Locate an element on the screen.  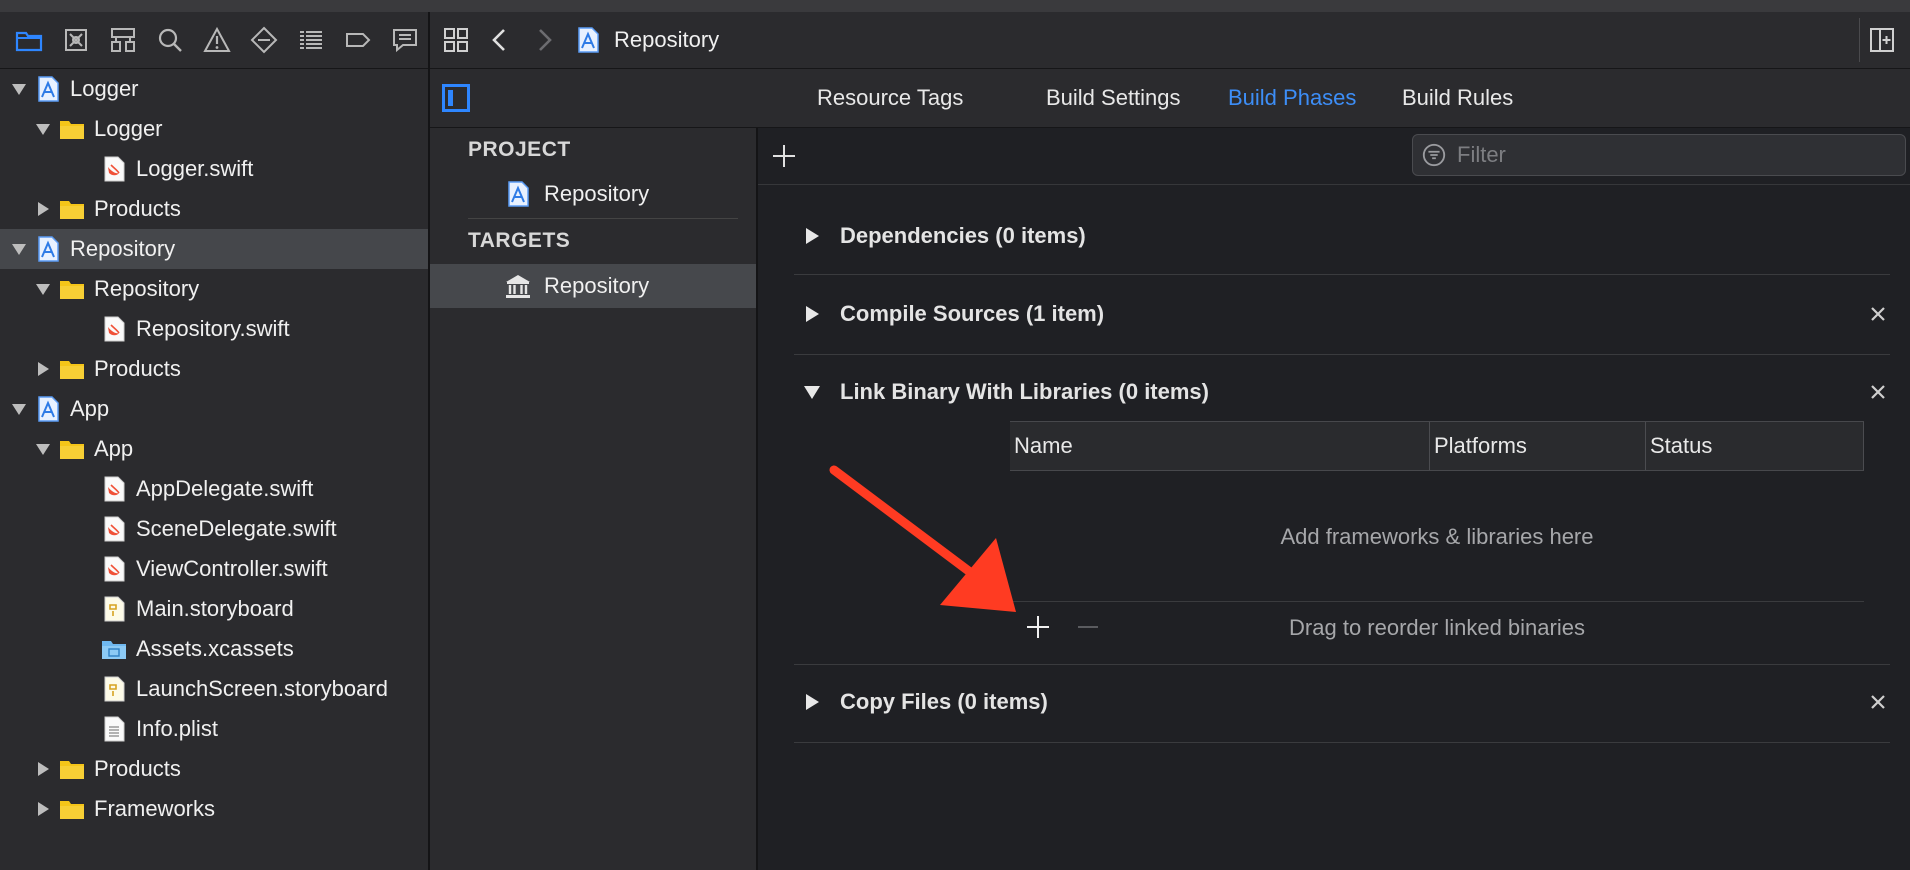
back-chevron-icon is located at coordinates (500, 40).